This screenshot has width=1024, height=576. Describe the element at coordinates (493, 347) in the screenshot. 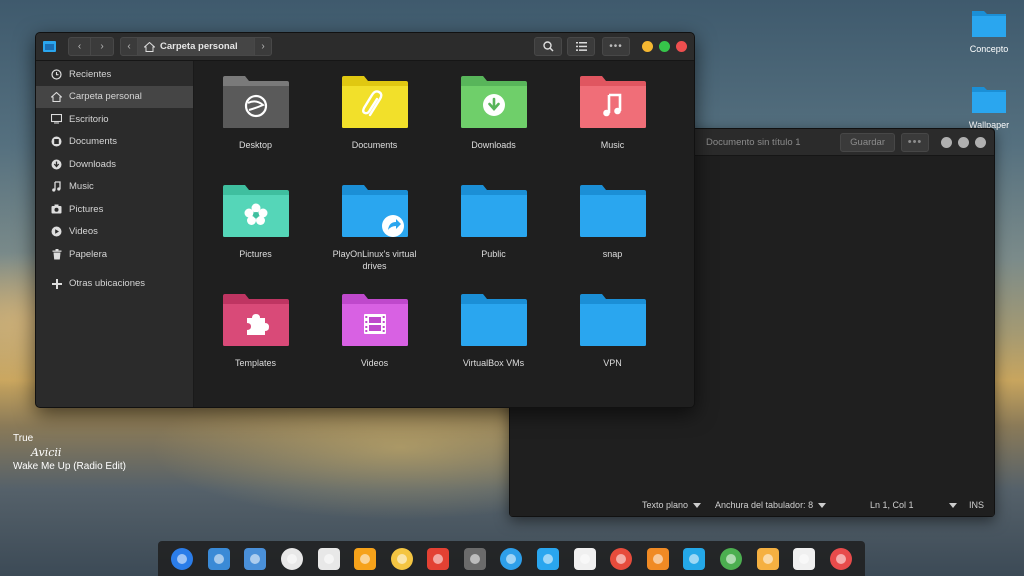

I see `folder-virtualbox-vms: VirtualBox VMs` at that location.